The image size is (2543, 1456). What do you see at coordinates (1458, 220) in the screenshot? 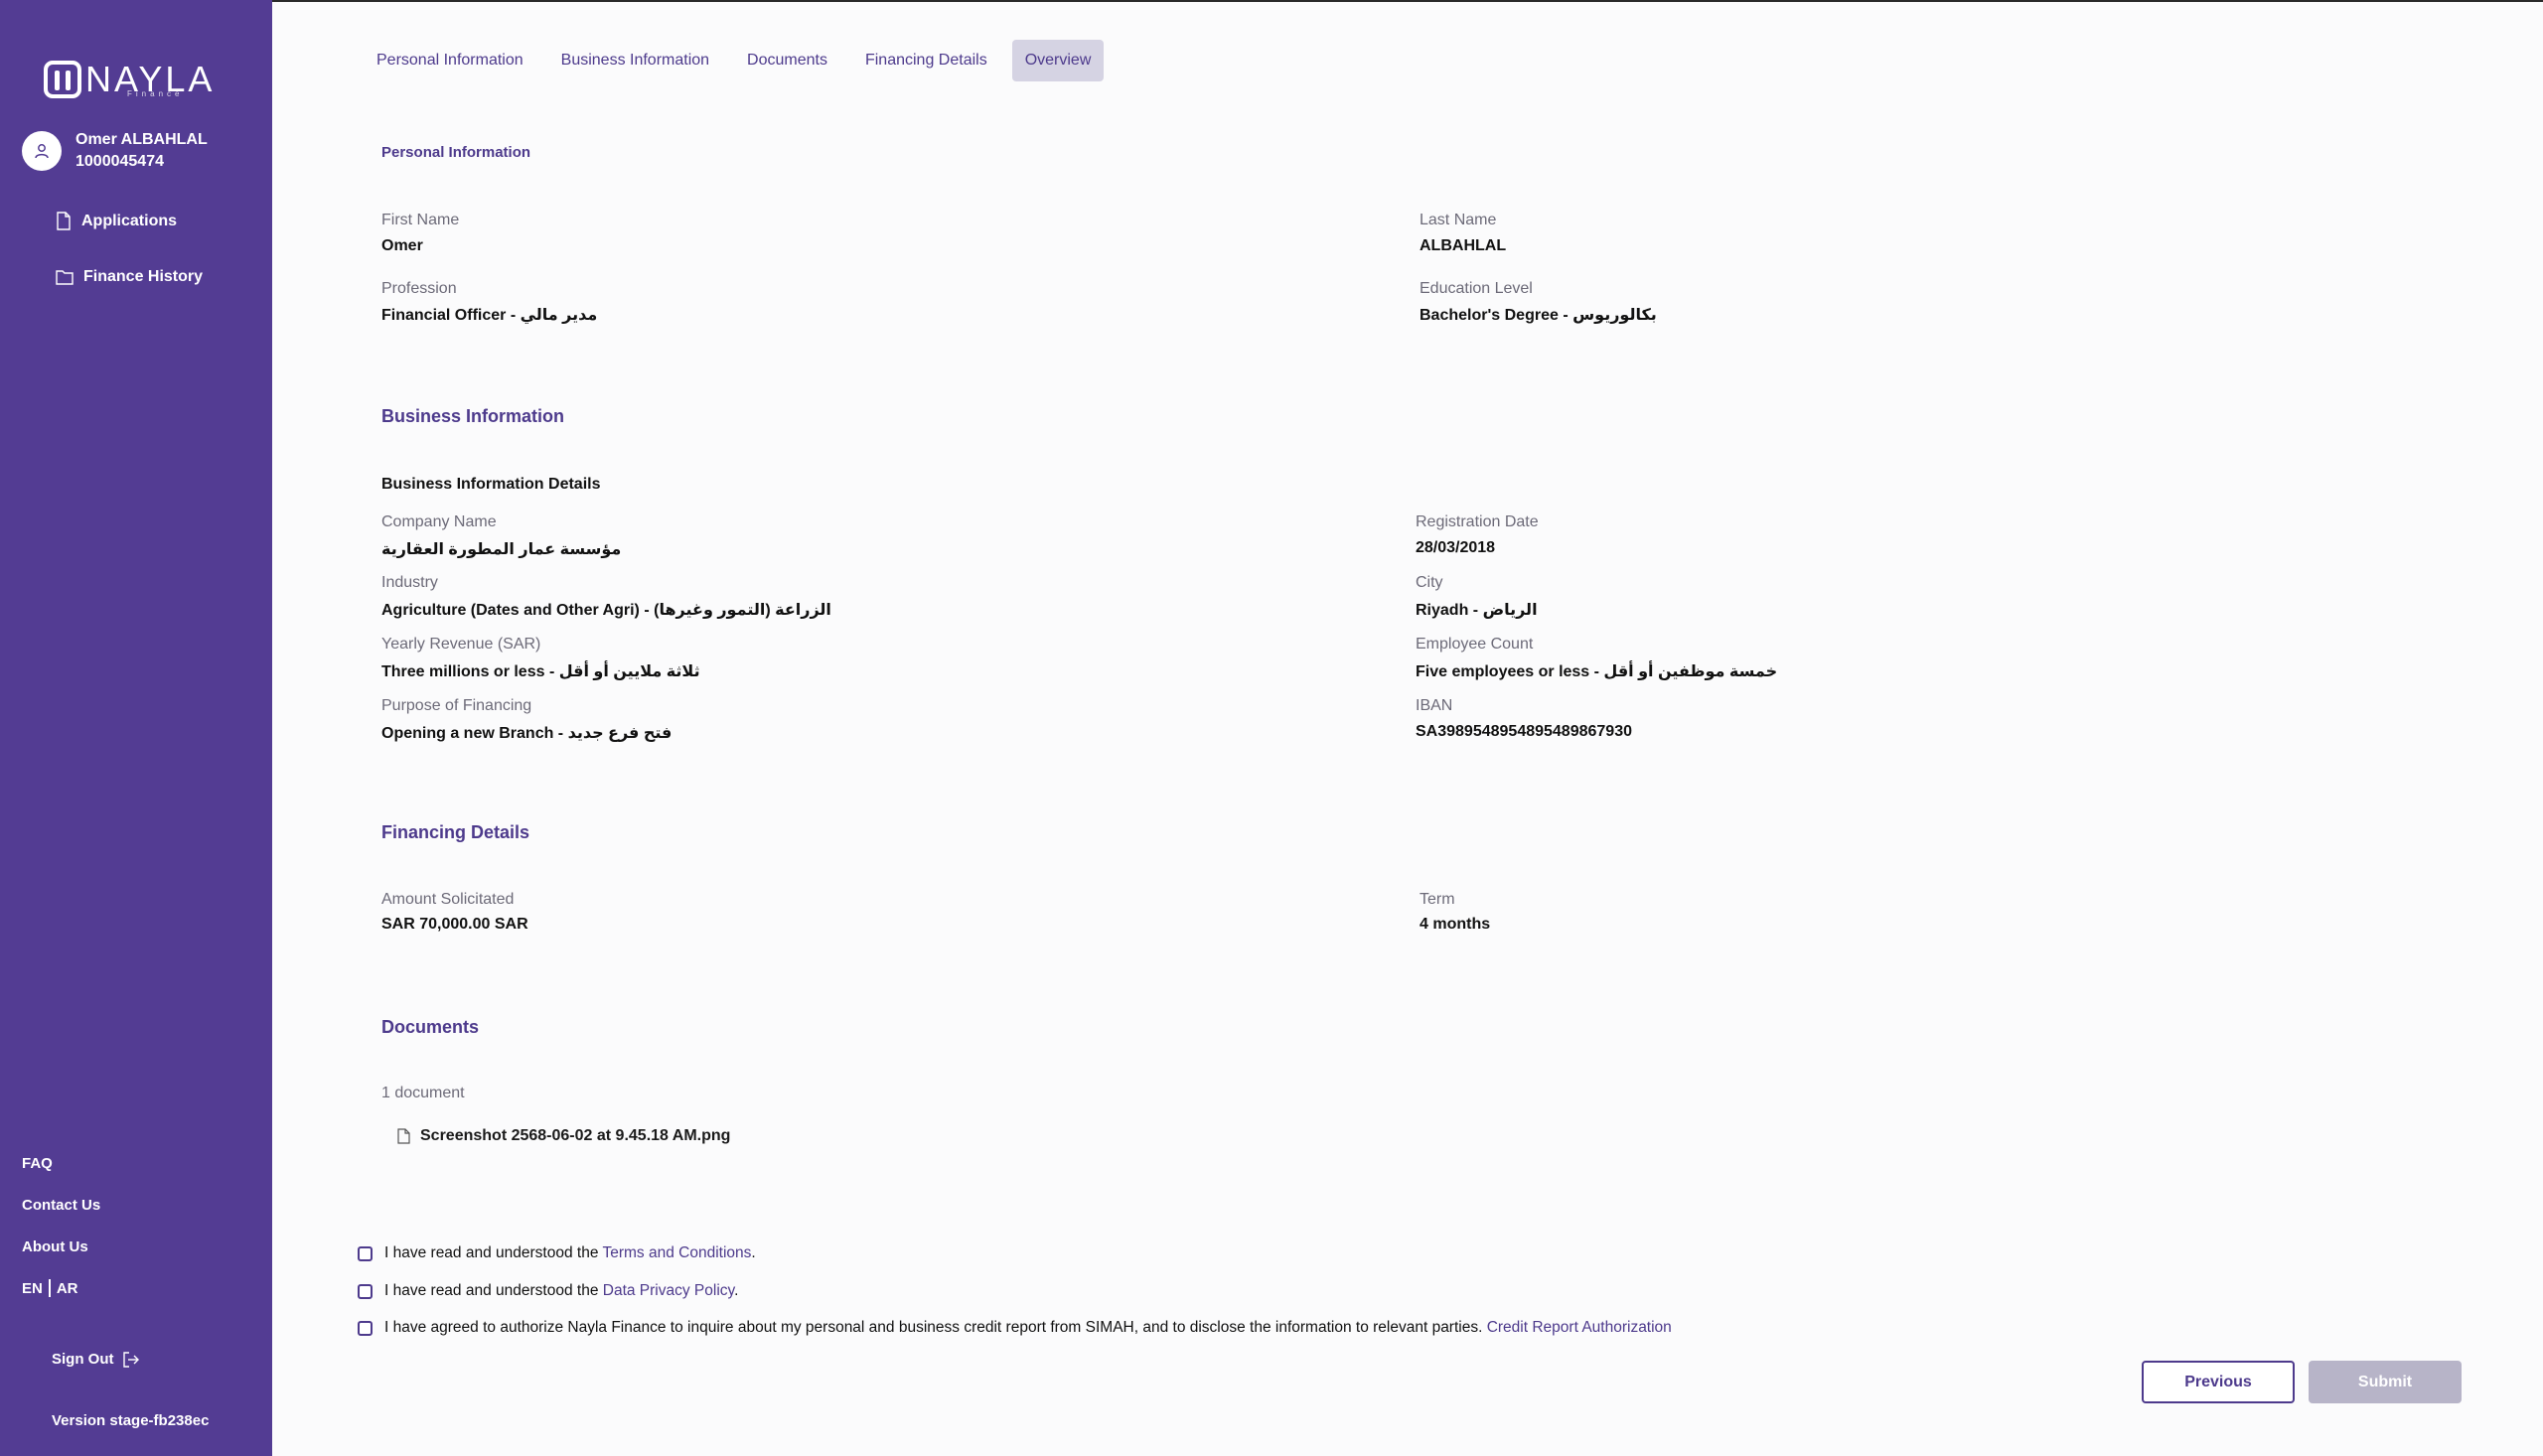
I see `last-name-label: Last Name` at bounding box center [1458, 220].